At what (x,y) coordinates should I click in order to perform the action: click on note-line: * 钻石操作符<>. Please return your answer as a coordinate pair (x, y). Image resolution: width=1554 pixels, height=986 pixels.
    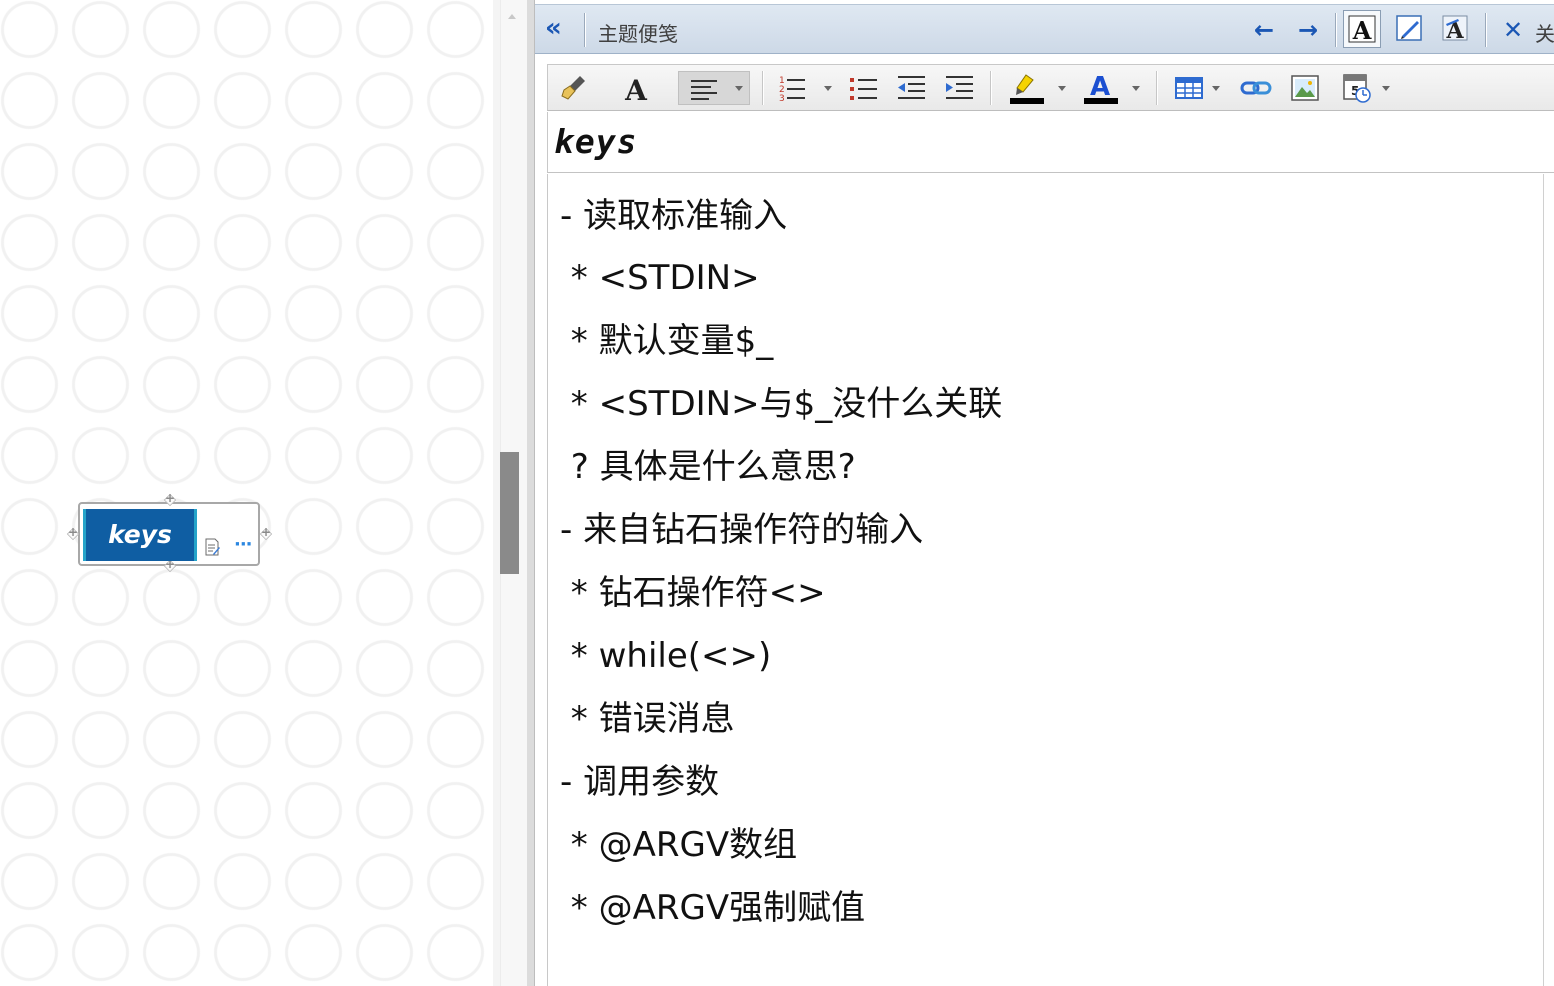
    Looking at the image, I should click on (693, 593).